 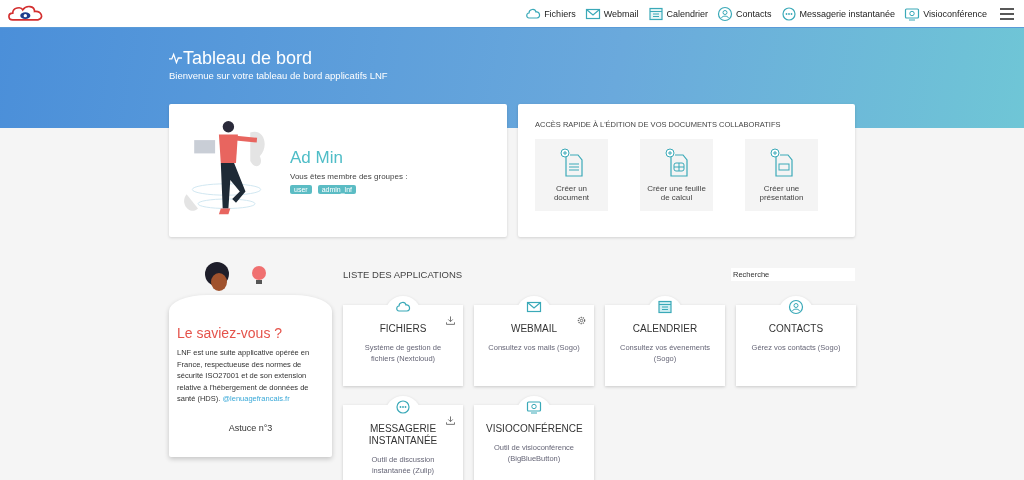 I want to click on nav-link: Contacts, so click(x=744, y=13).